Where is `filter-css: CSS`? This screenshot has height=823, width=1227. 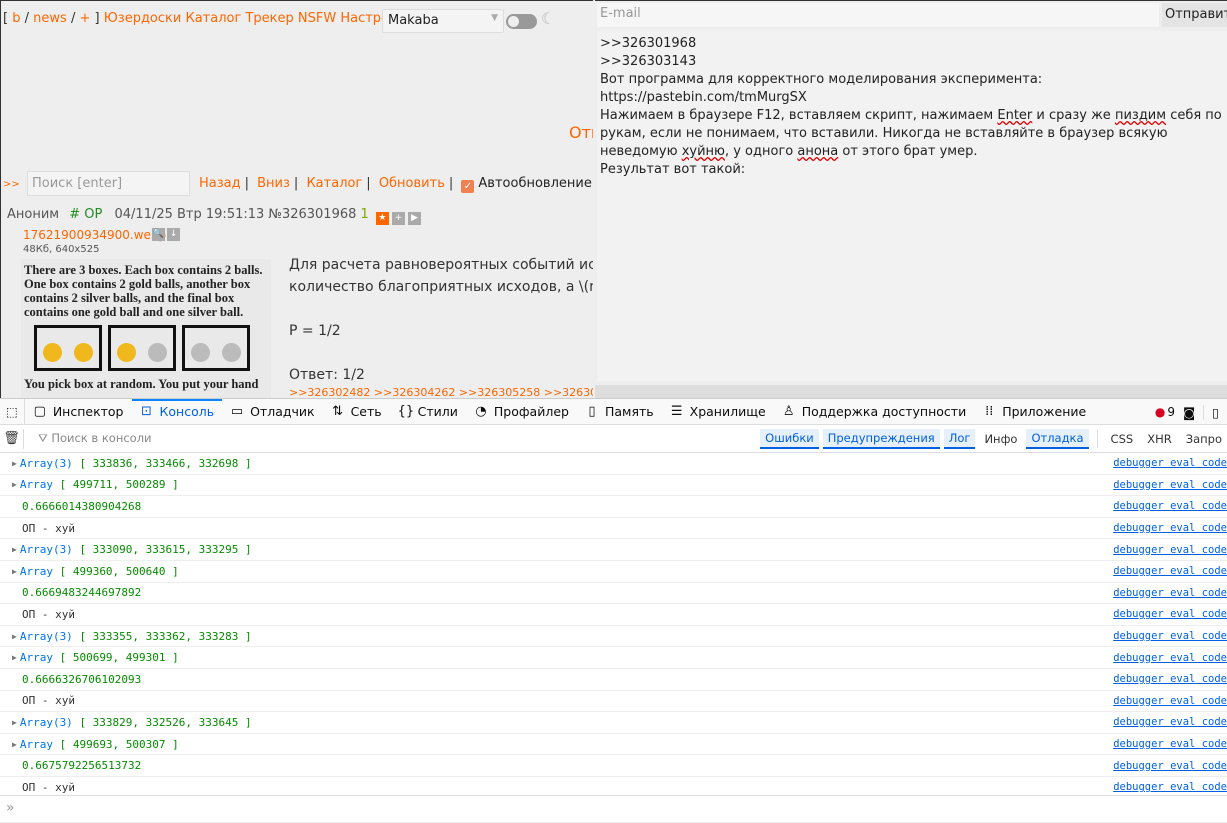
filter-css: CSS is located at coordinates (1122, 439).